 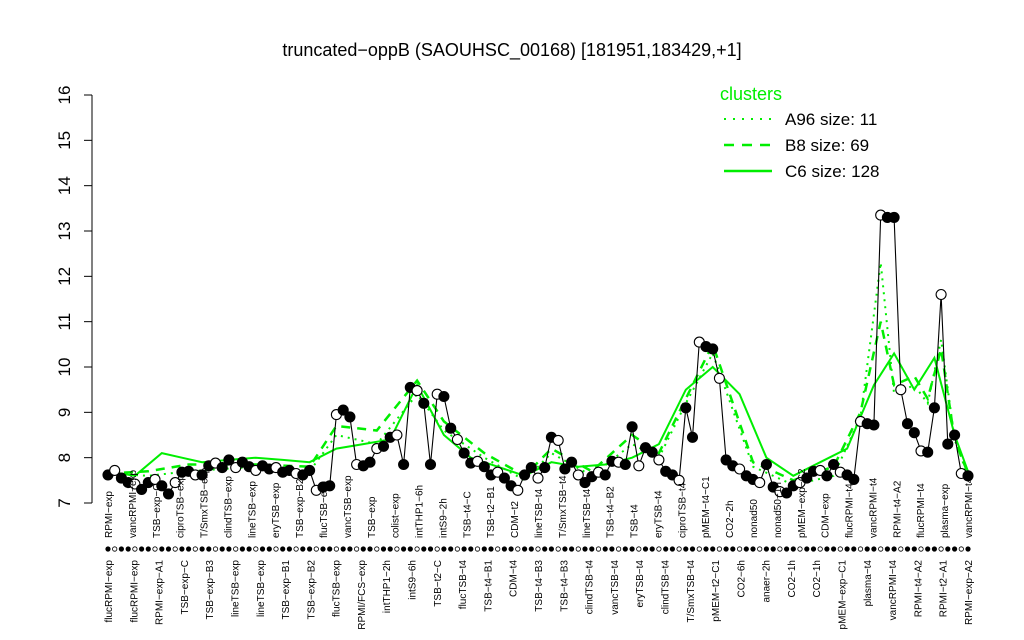 I want to click on x-label-top: colist−exp, so click(x=396, y=515).